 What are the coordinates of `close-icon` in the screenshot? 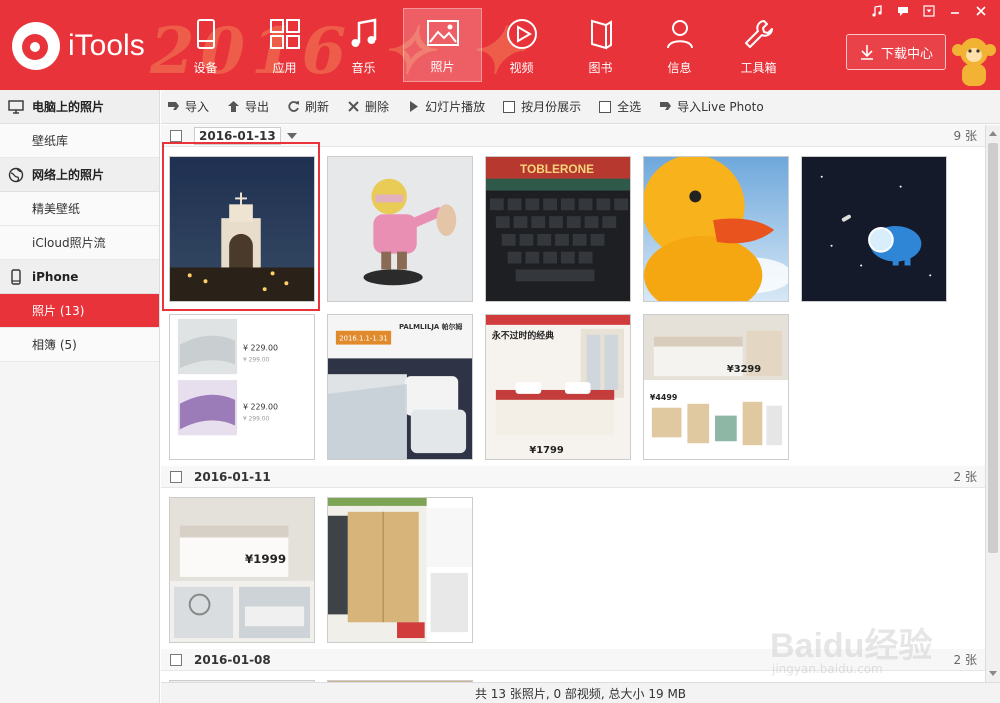 It's located at (981, 11).